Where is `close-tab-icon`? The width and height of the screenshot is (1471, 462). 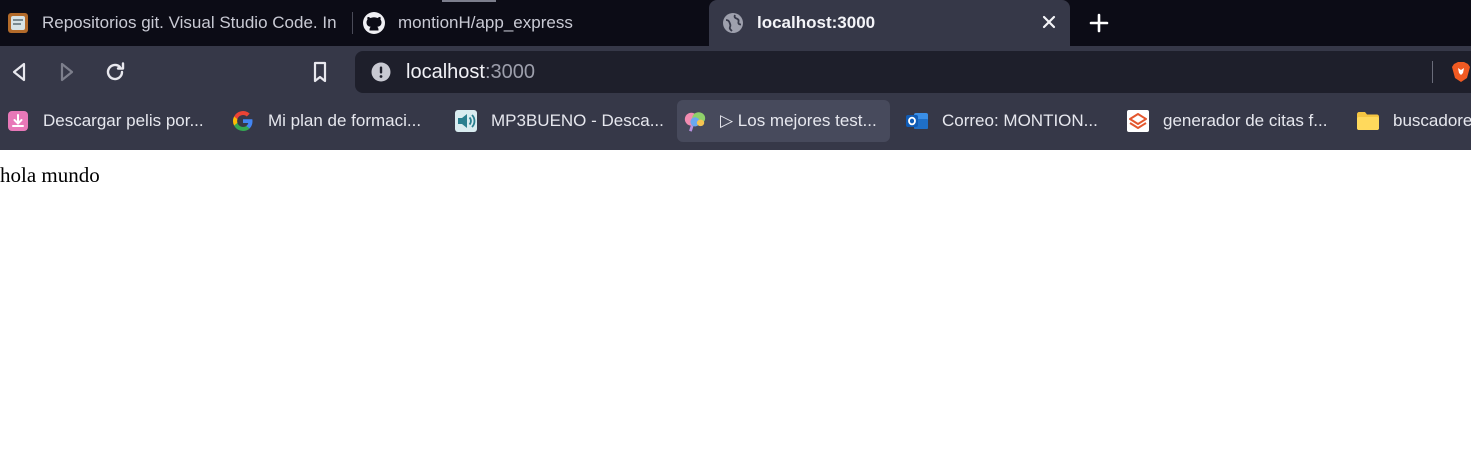 close-tab-icon is located at coordinates (1049, 22).